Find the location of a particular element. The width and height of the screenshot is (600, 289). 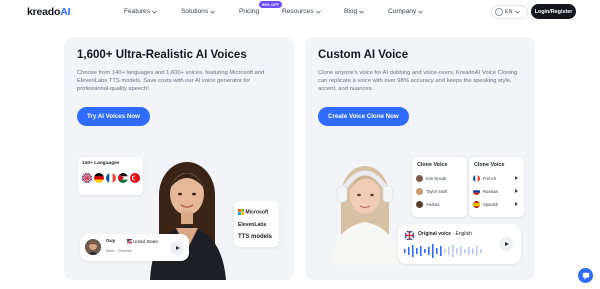

microsoft-logo: Microsoft is located at coordinates (253, 212).